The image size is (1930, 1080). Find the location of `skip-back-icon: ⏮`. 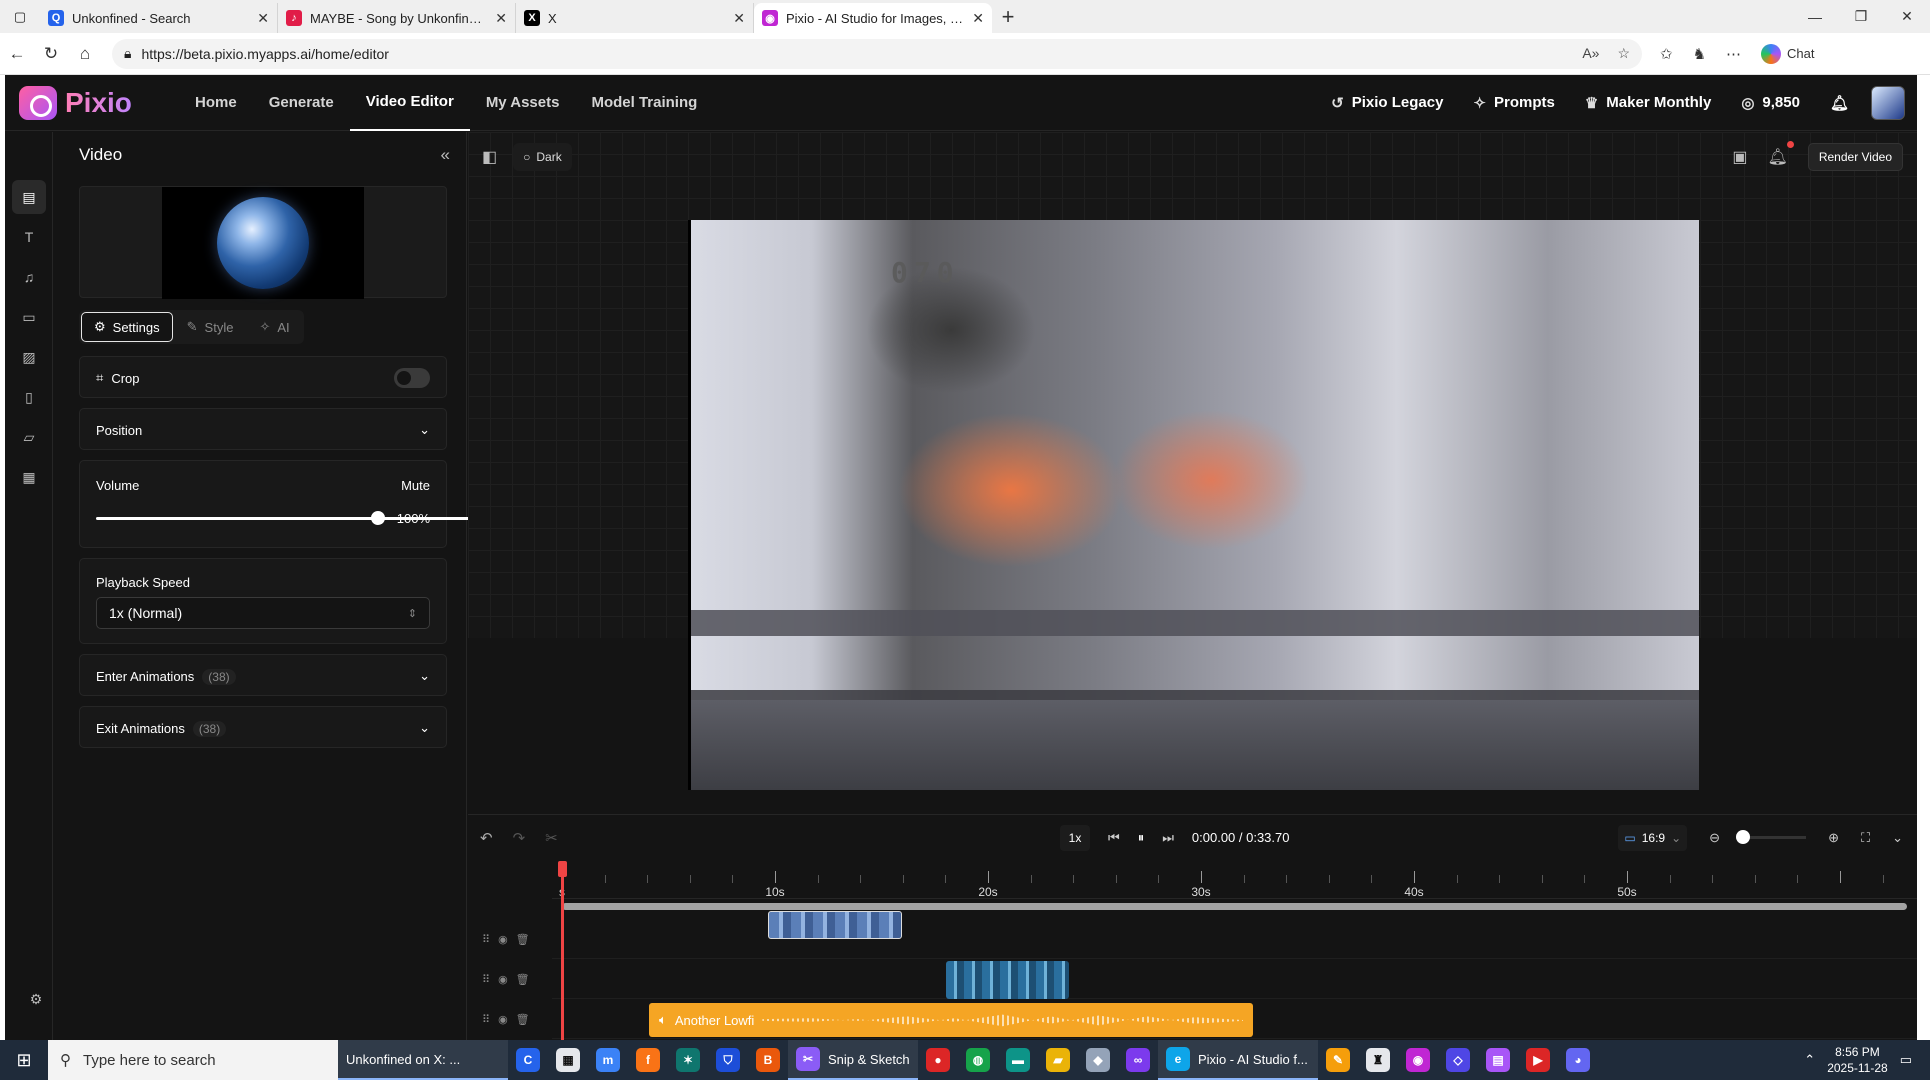

skip-back-icon: ⏮ is located at coordinates (1114, 838).